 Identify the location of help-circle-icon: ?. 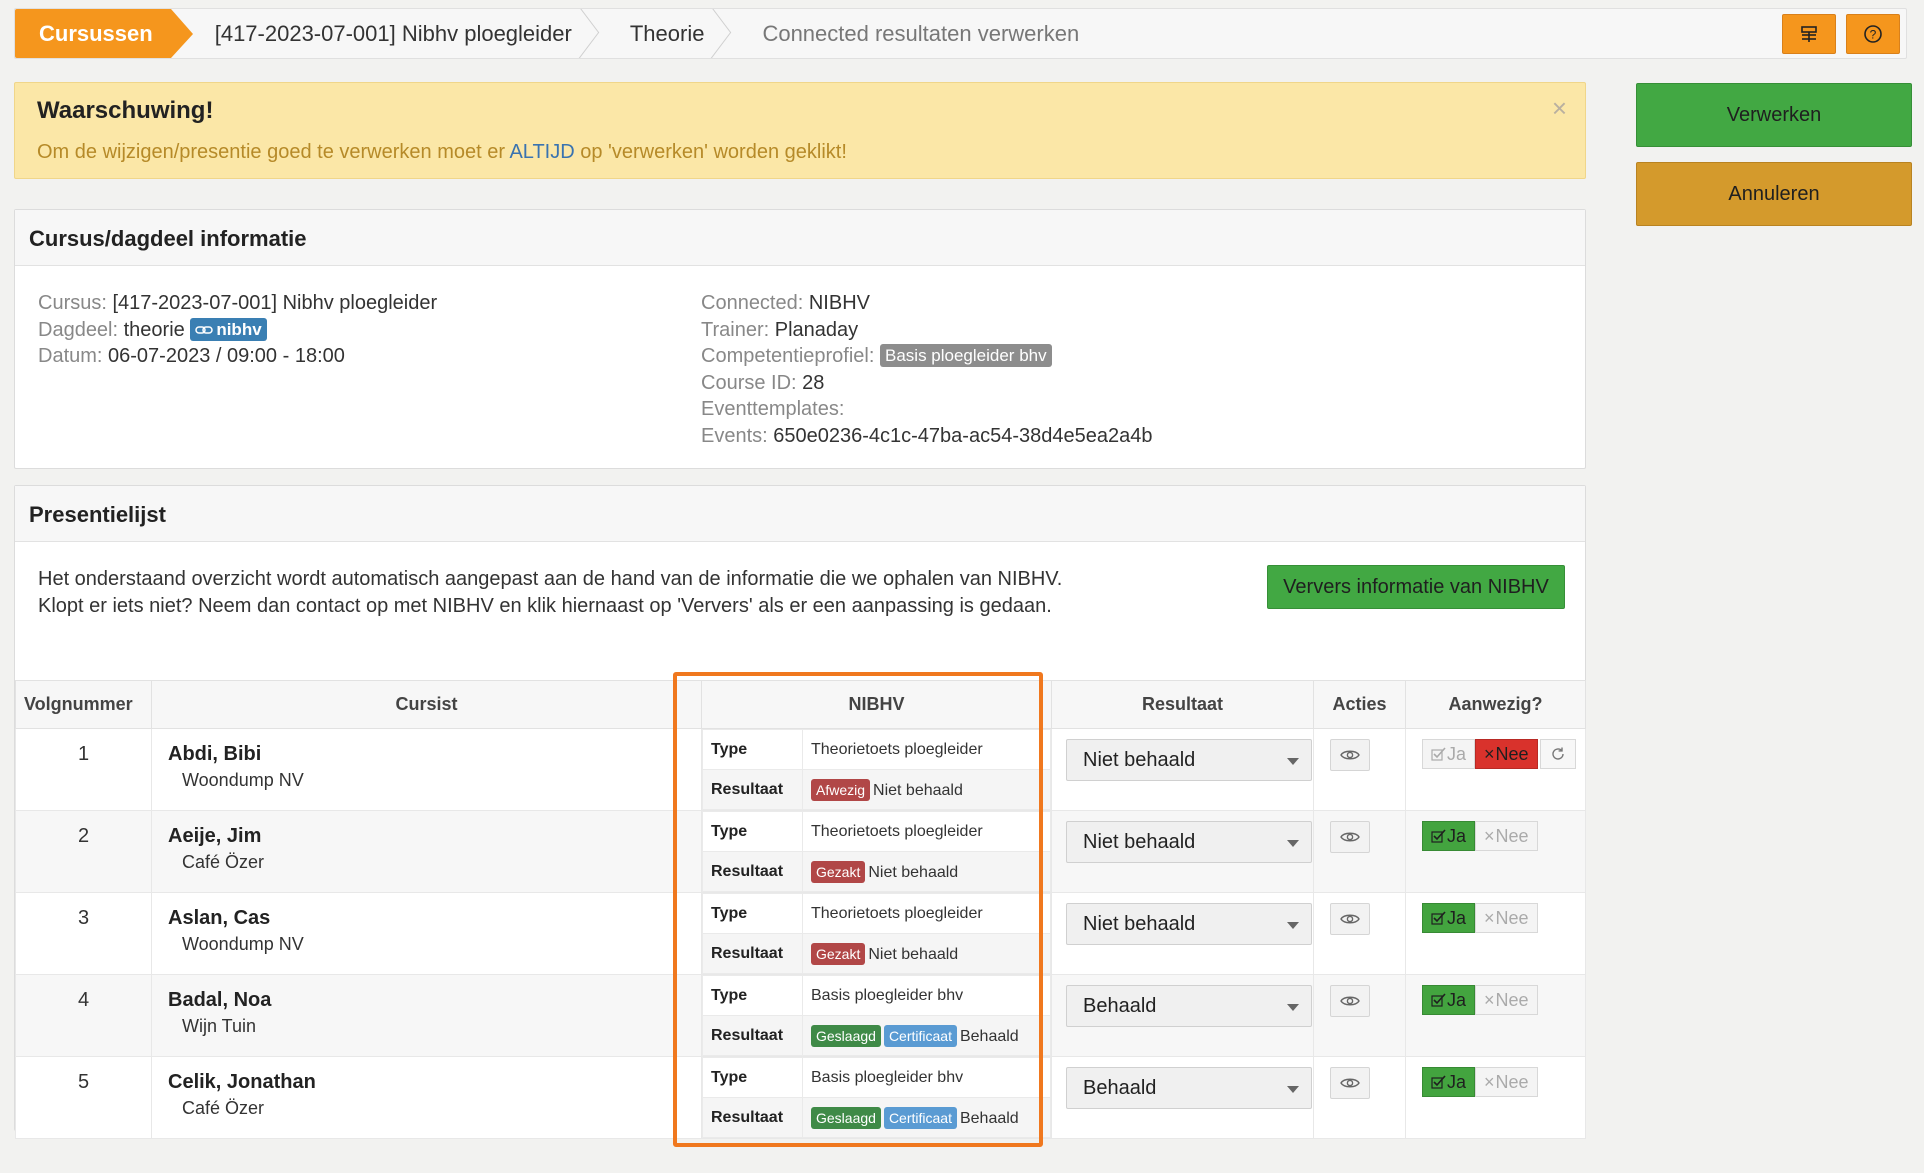
(1873, 34).